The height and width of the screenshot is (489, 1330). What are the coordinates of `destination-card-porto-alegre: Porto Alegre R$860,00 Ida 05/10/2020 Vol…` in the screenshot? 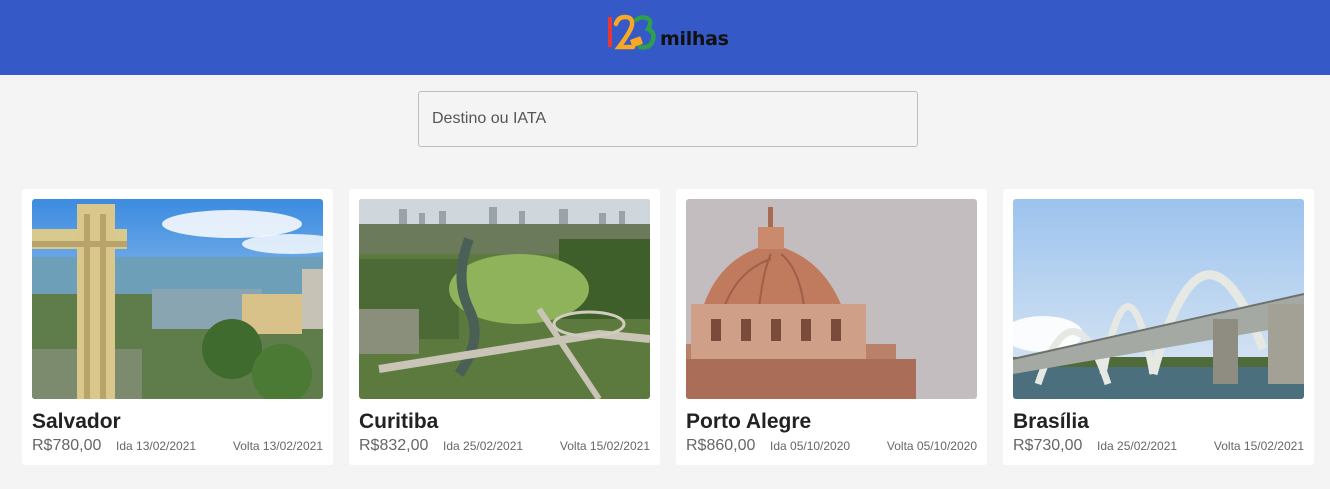 It's located at (831, 327).